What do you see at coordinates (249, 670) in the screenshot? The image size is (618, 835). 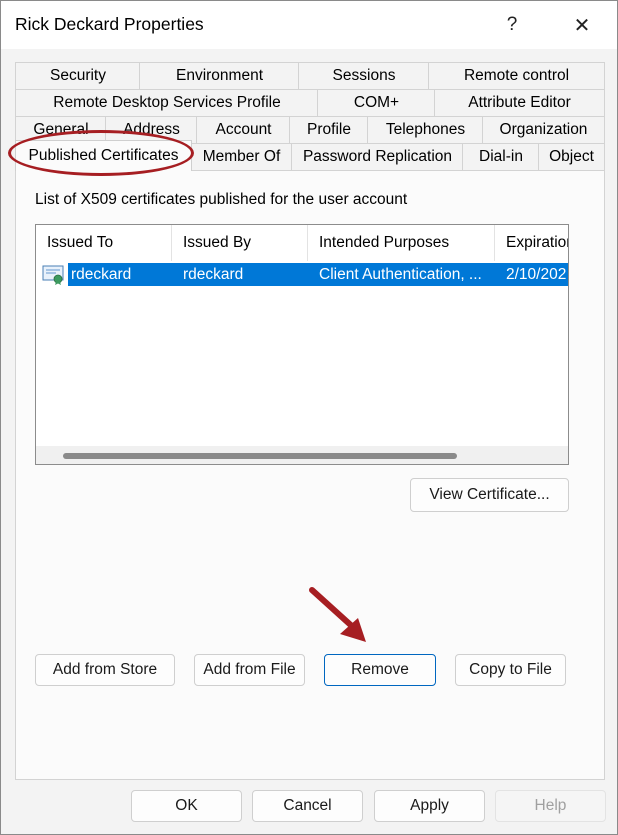 I see `add-from-file-button: Add from File` at bounding box center [249, 670].